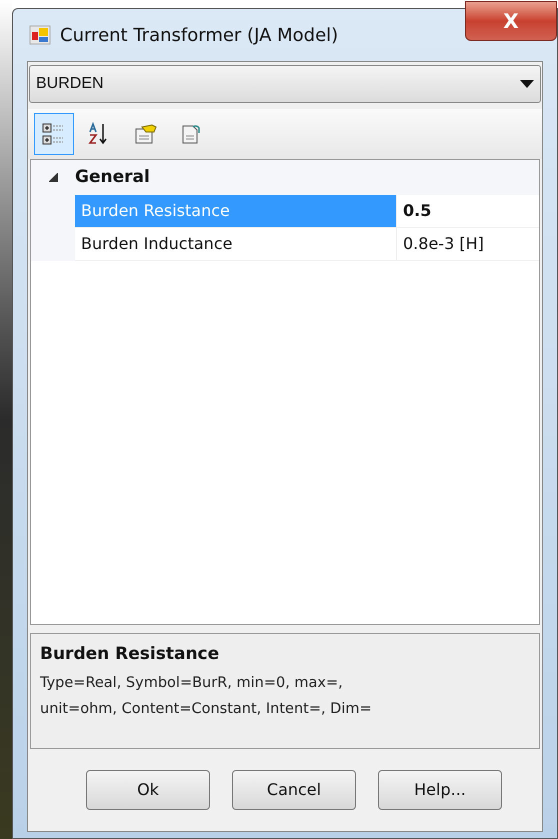 This screenshot has width=558, height=839. What do you see at coordinates (527, 84) in the screenshot?
I see `dropdown-caret-icon` at bounding box center [527, 84].